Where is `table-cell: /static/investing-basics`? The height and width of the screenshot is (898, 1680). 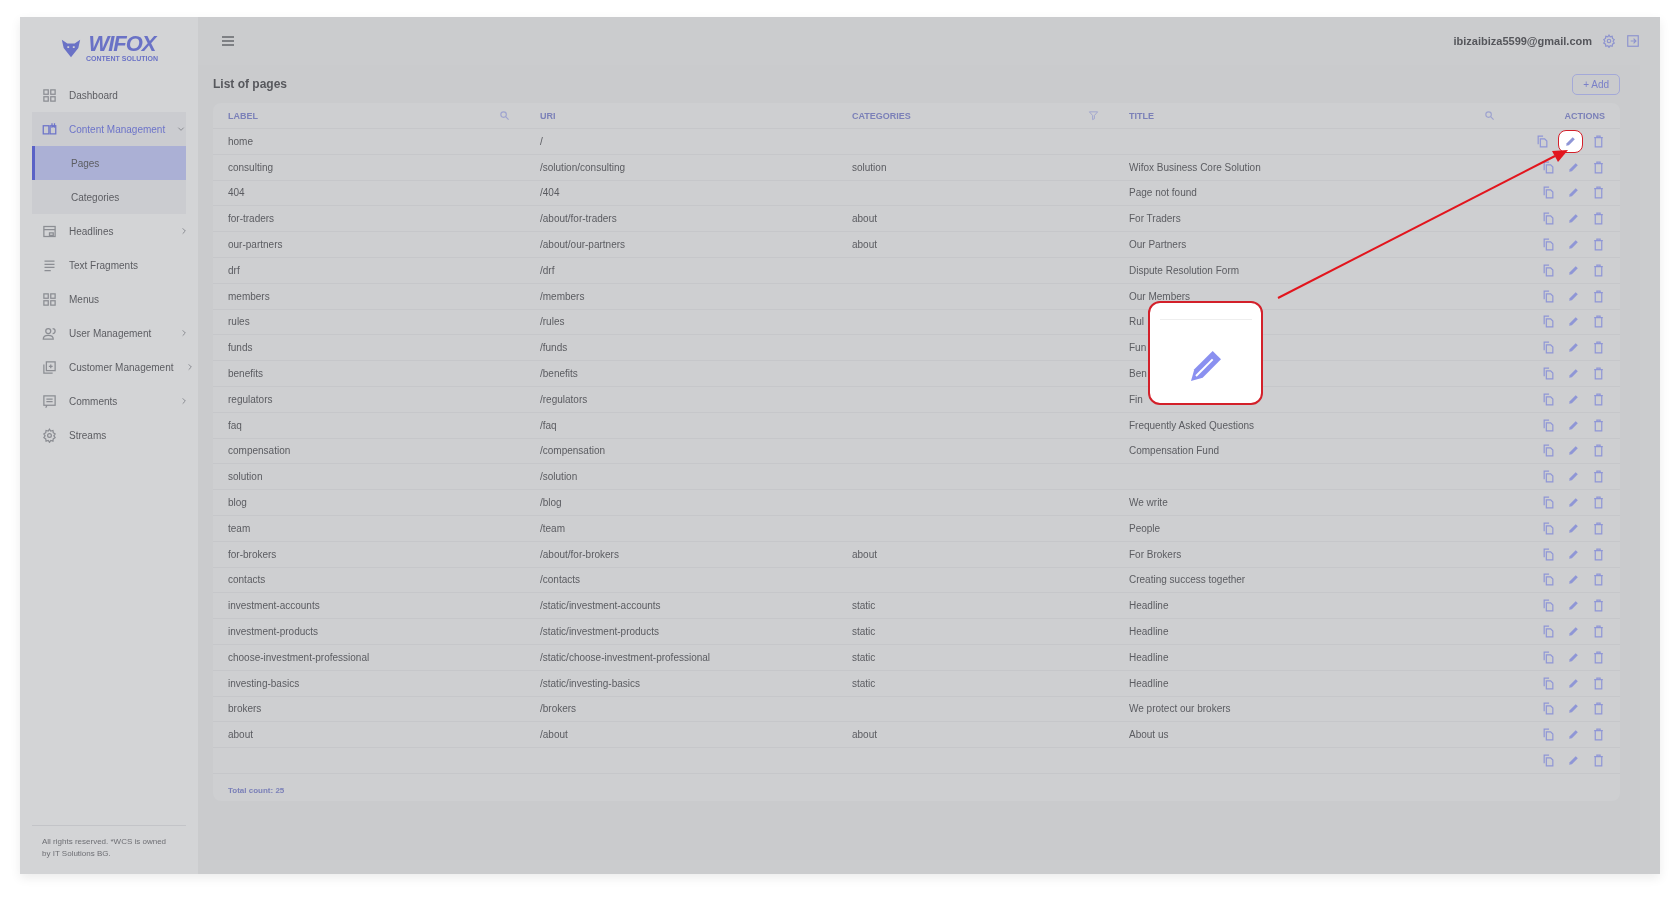
table-cell: /static/investing-basics is located at coordinates (590, 683).